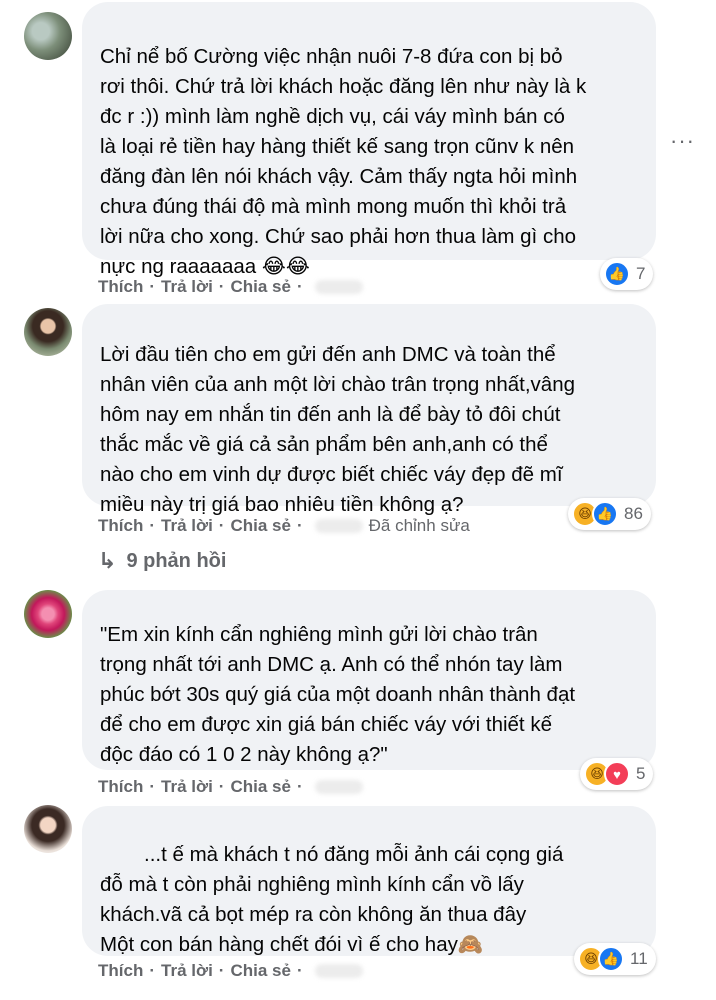 This screenshot has width=716, height=1000. I want to click on love-reaction-icon: ♥, so click(617, 774).